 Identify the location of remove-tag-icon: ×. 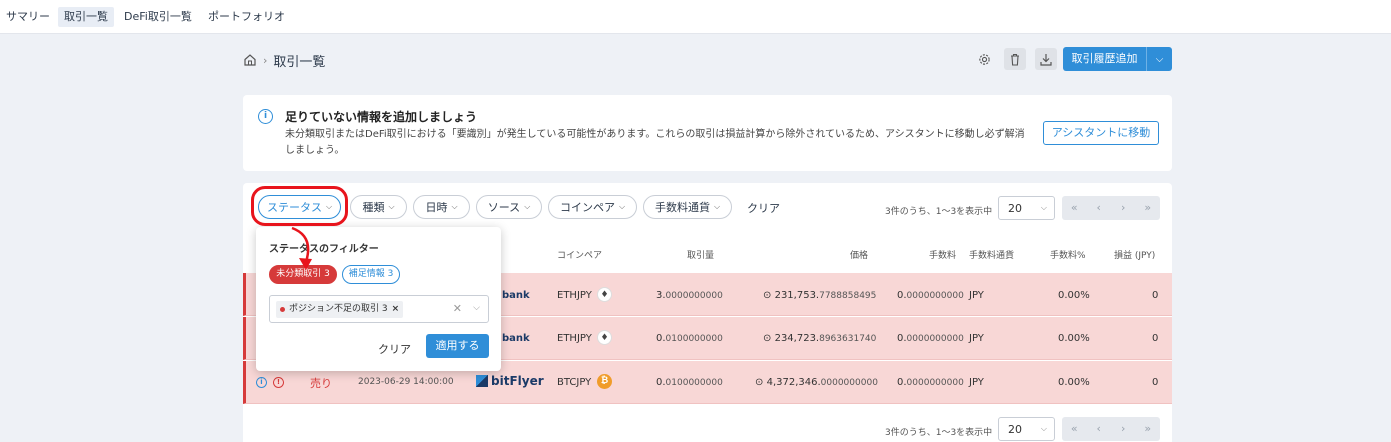
(396, 309).